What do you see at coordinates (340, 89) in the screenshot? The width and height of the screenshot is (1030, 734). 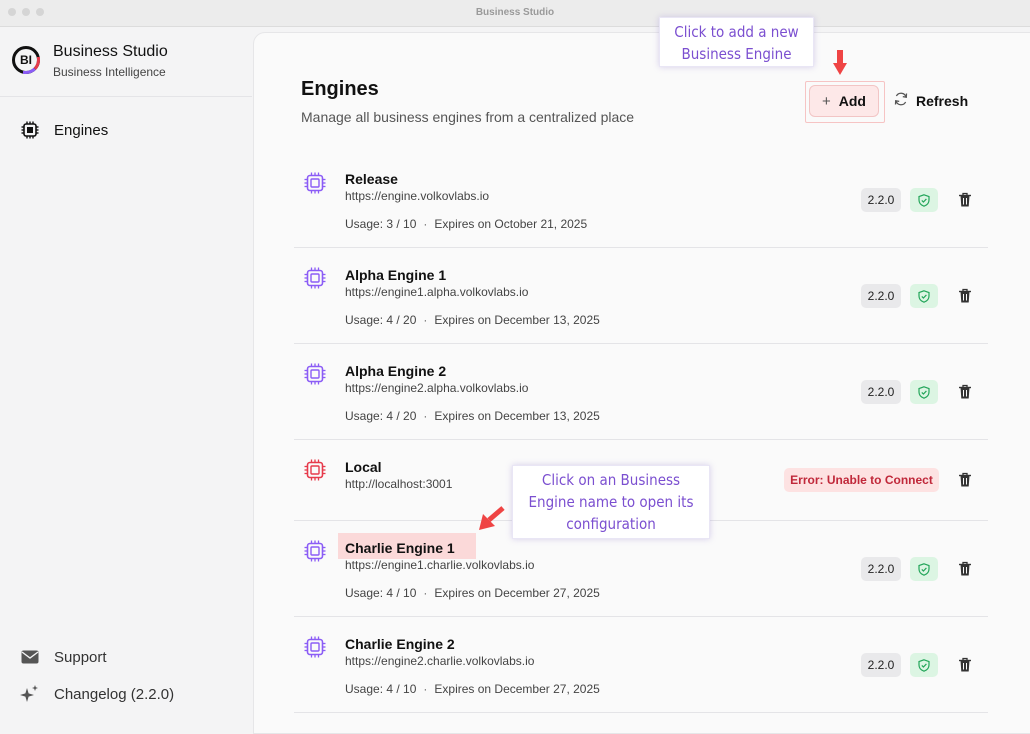 I see `page-title: Engines` at bounding box center [340, 89].